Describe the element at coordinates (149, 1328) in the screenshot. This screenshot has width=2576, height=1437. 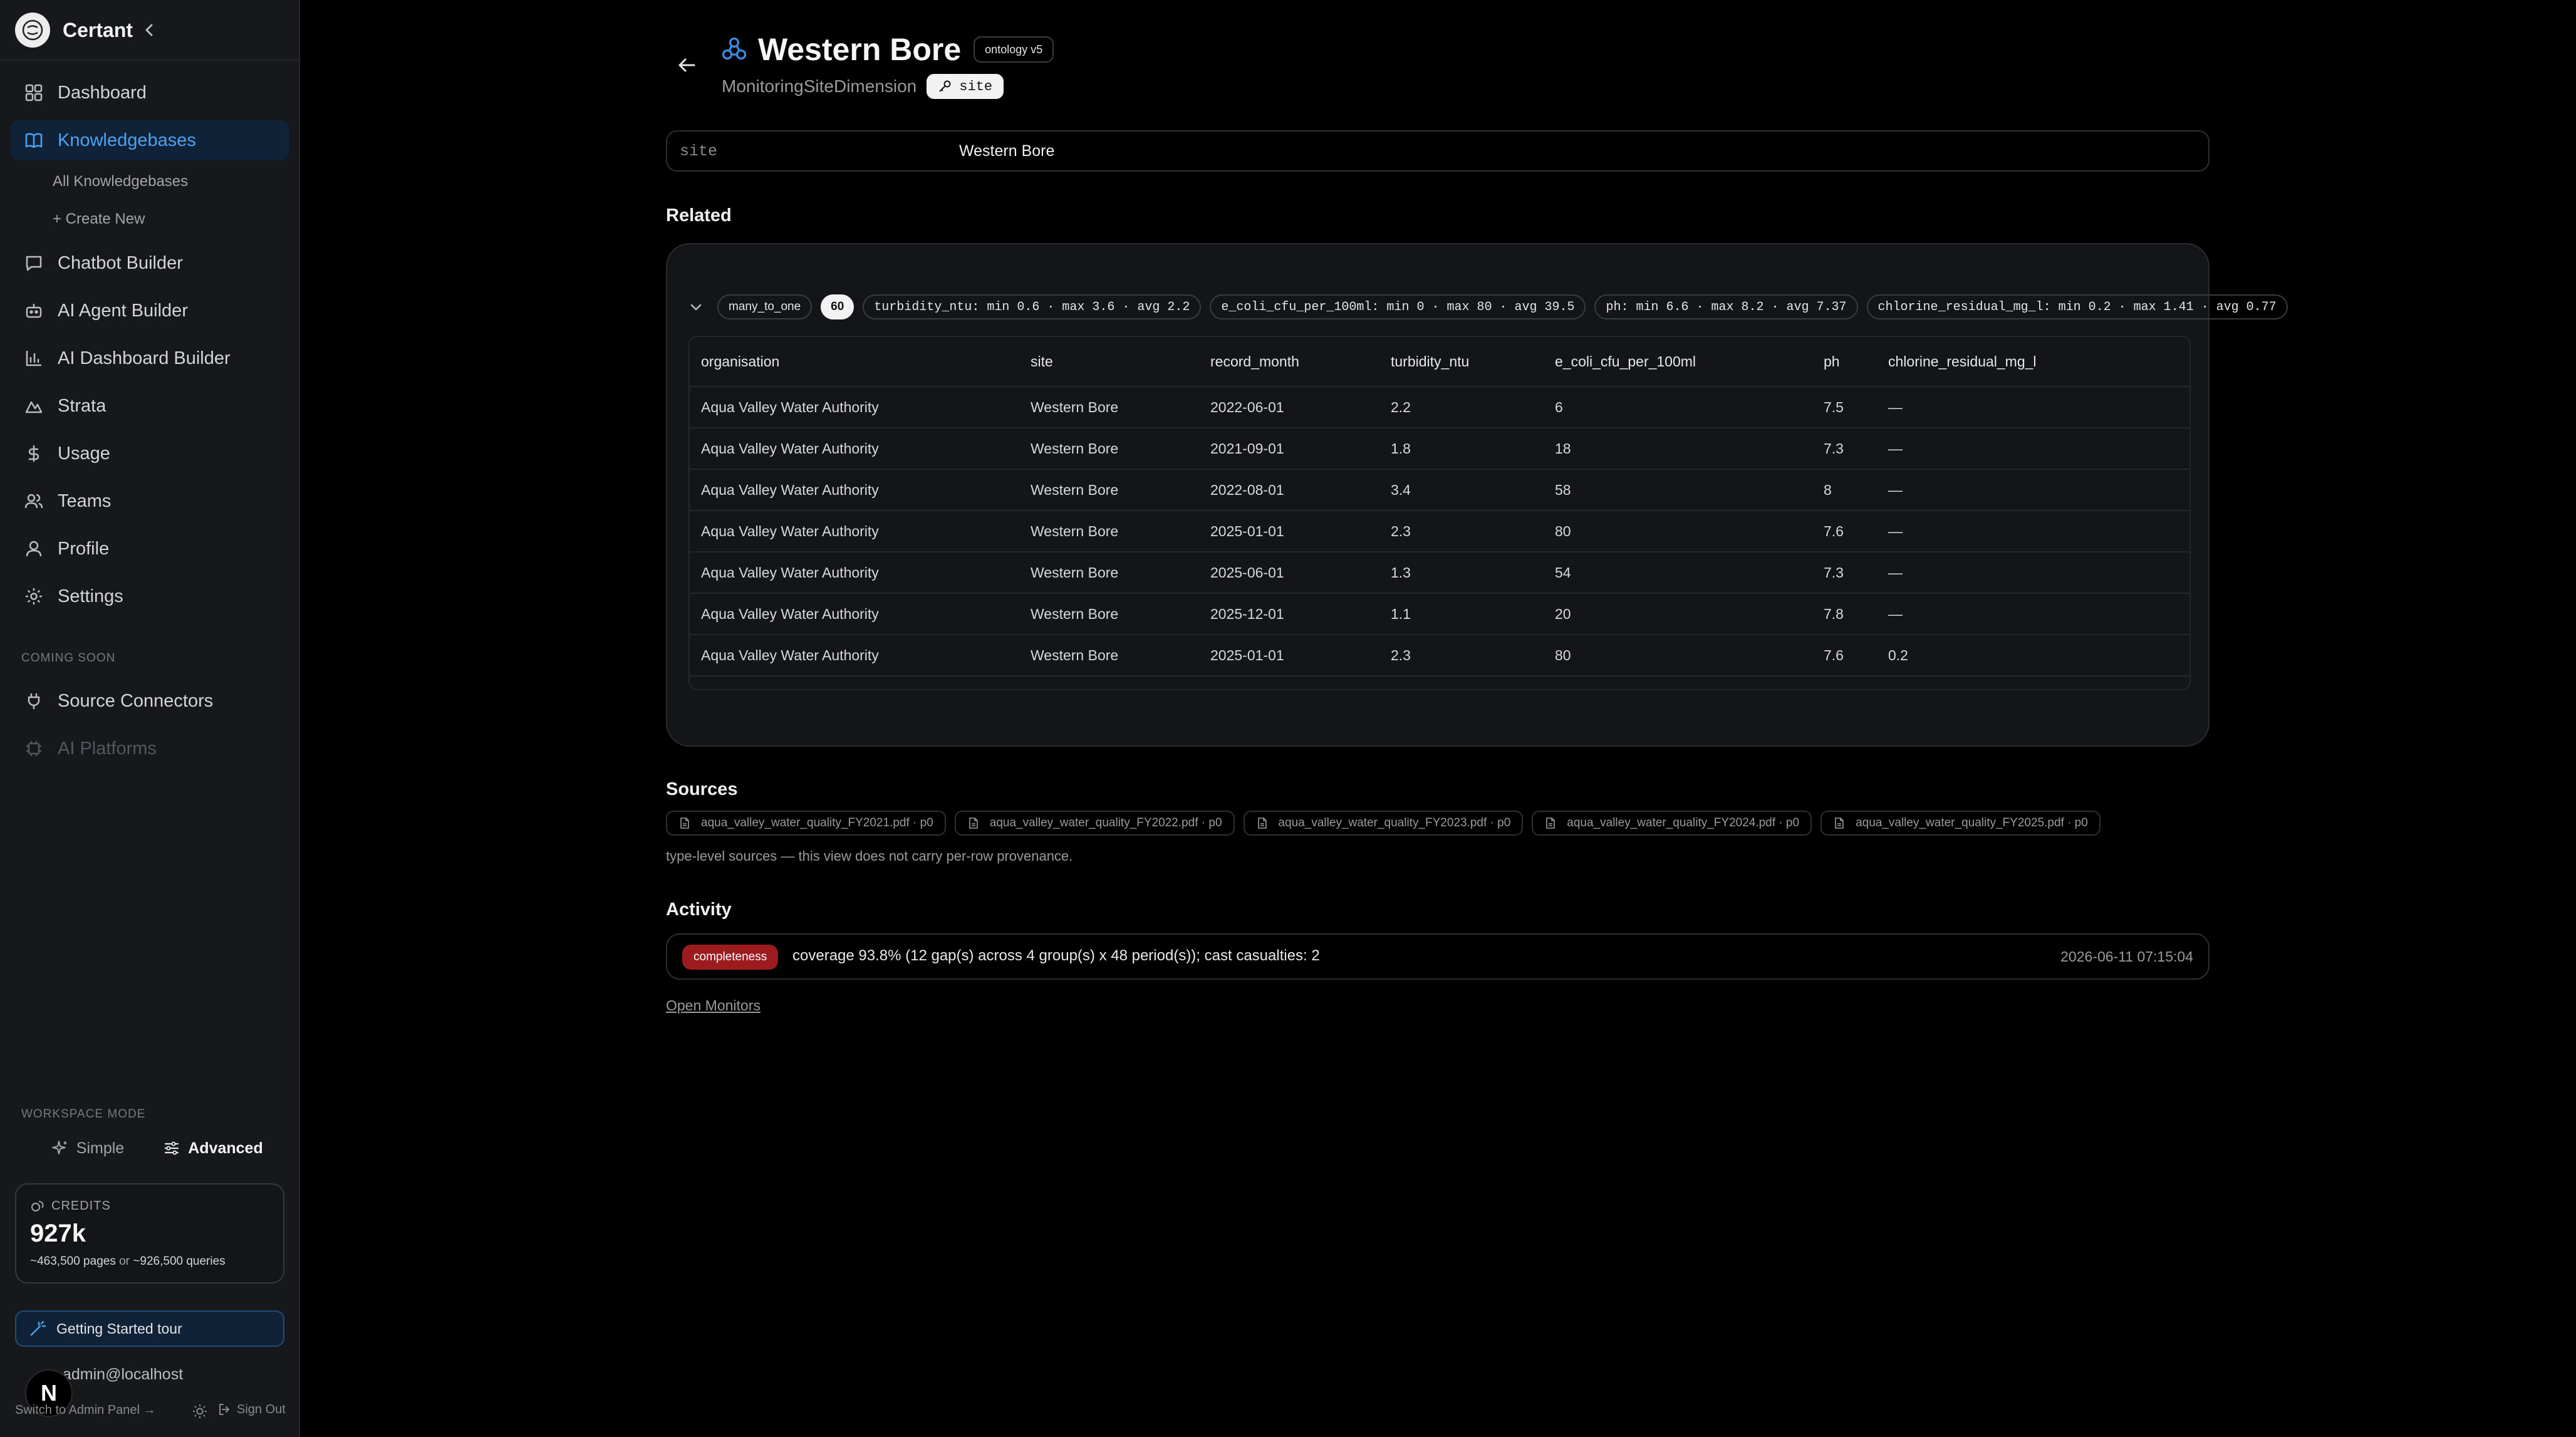
I see `getting-started-tour-button: Getting Started tour` at that location.